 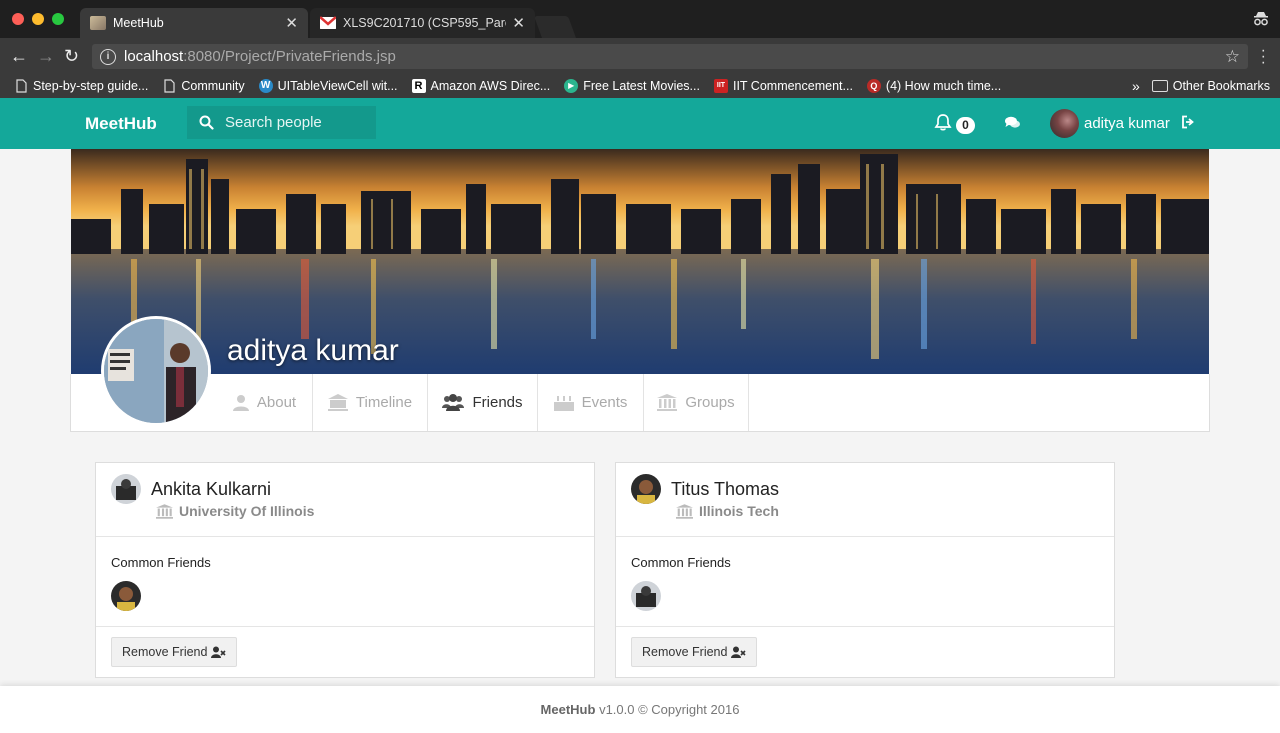 What do you see at coordinates (18, 19) in the screenshot?
I see `close-window-button` at bounding box center [18, 19].